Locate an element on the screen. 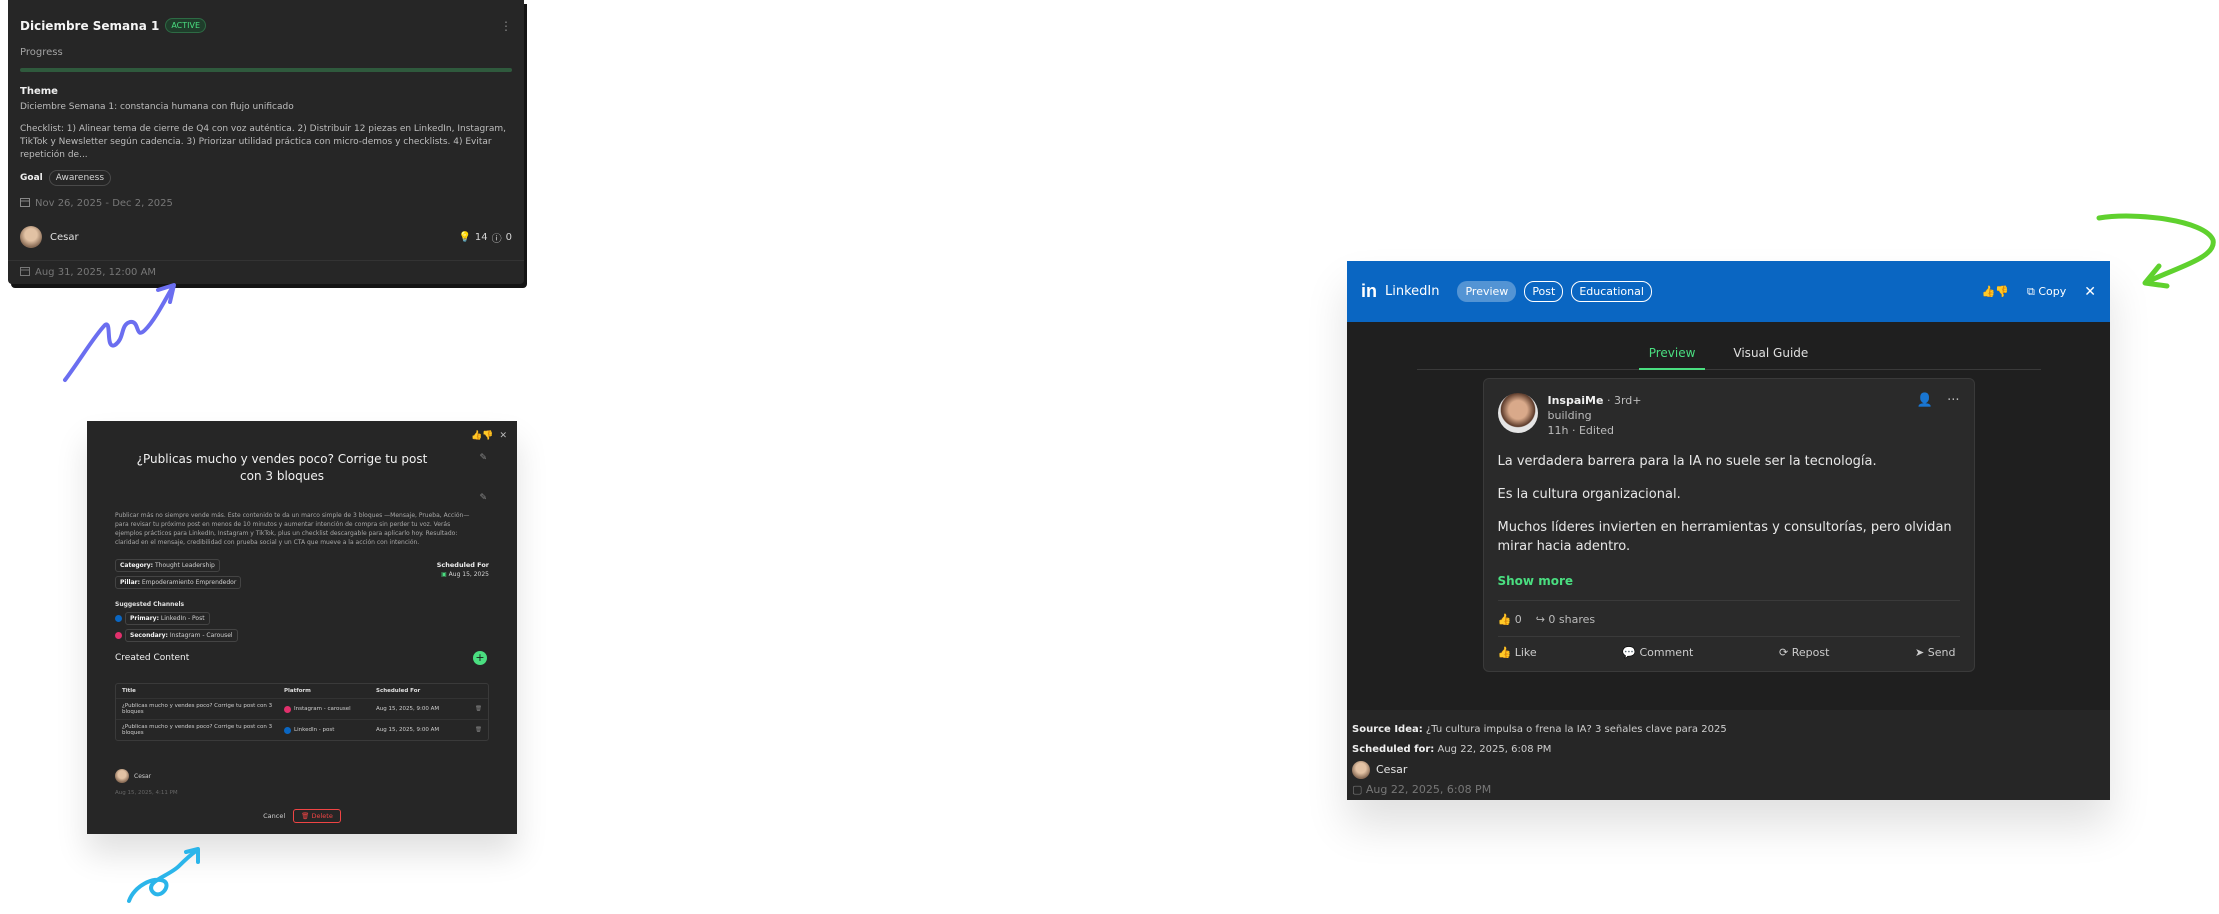 The width and height of the screenshot is (2219, 914). calendar-icon: ▢ is located at coordinates (1357, 789).